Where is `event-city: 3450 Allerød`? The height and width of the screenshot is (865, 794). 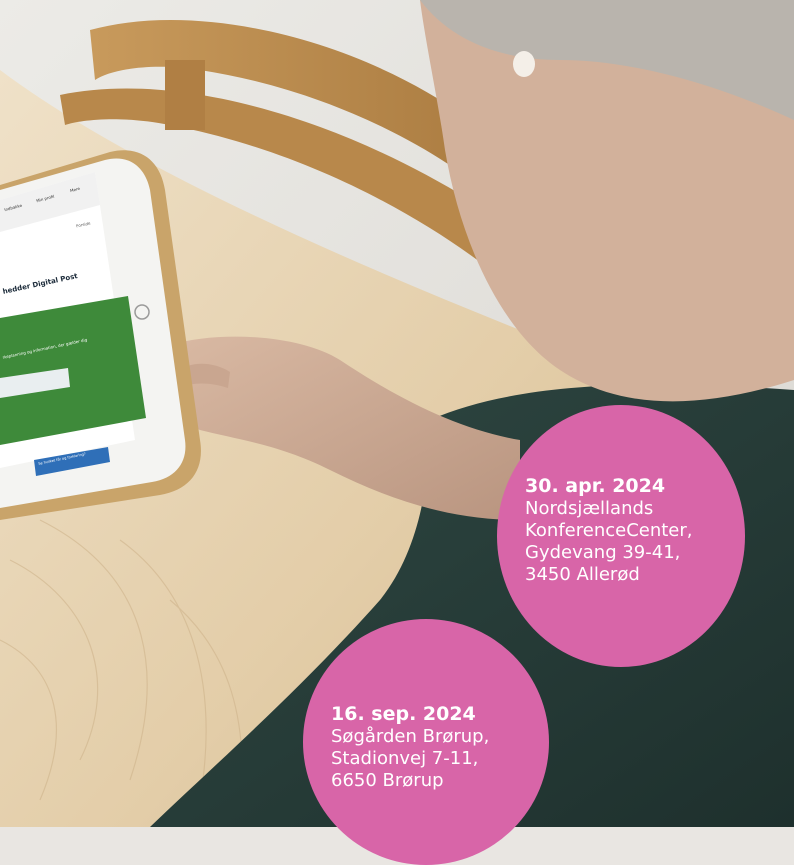
event-city: 3450 Allerød is located at coordinates (582, 574).